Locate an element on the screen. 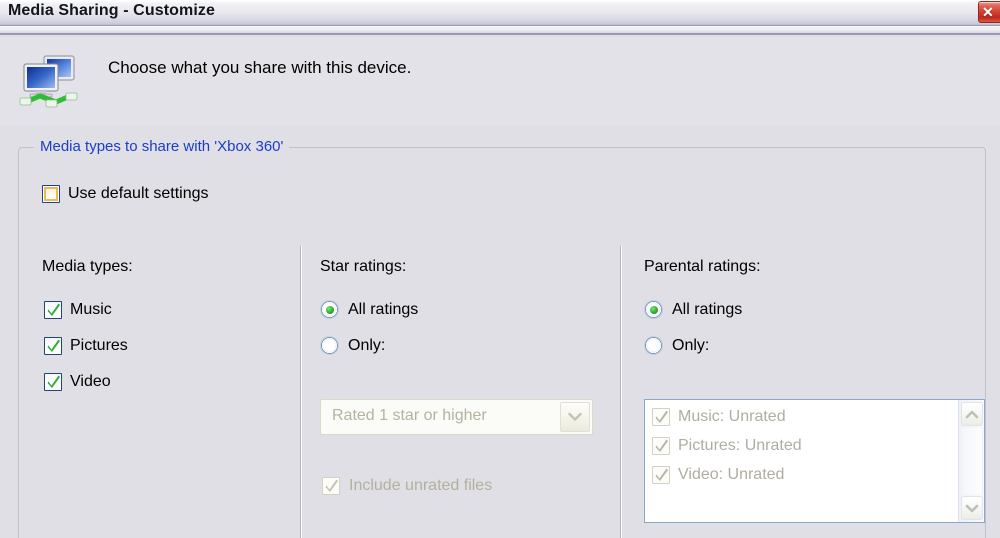  star-ratings-title: Star ratings: is located at coordinates (363, 266).